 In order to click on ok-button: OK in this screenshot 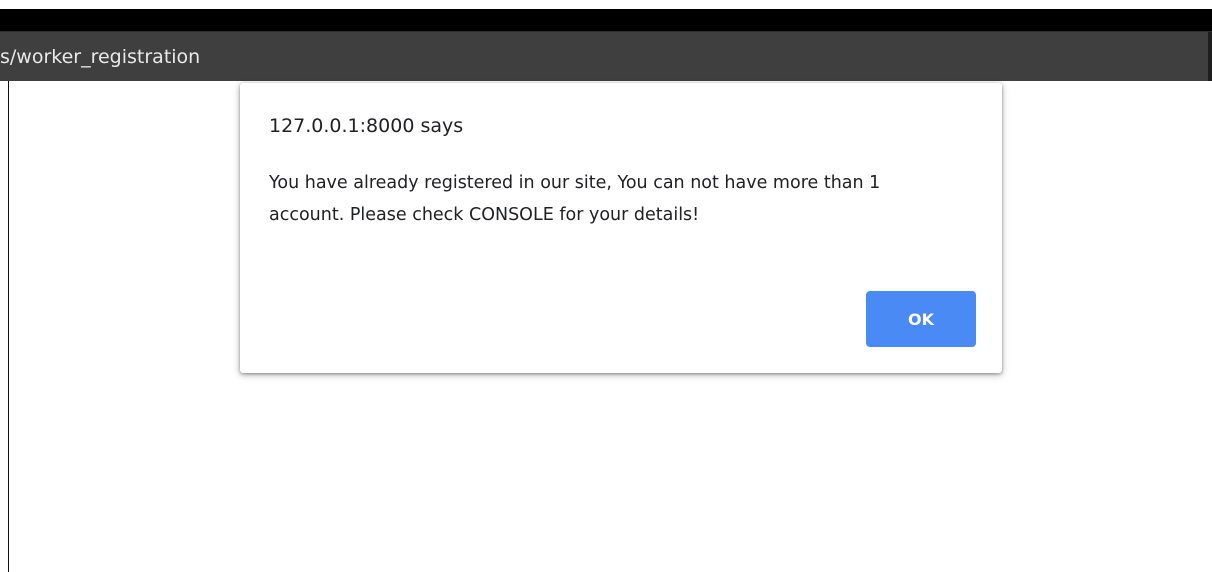, I will do `click(921, 319)`.